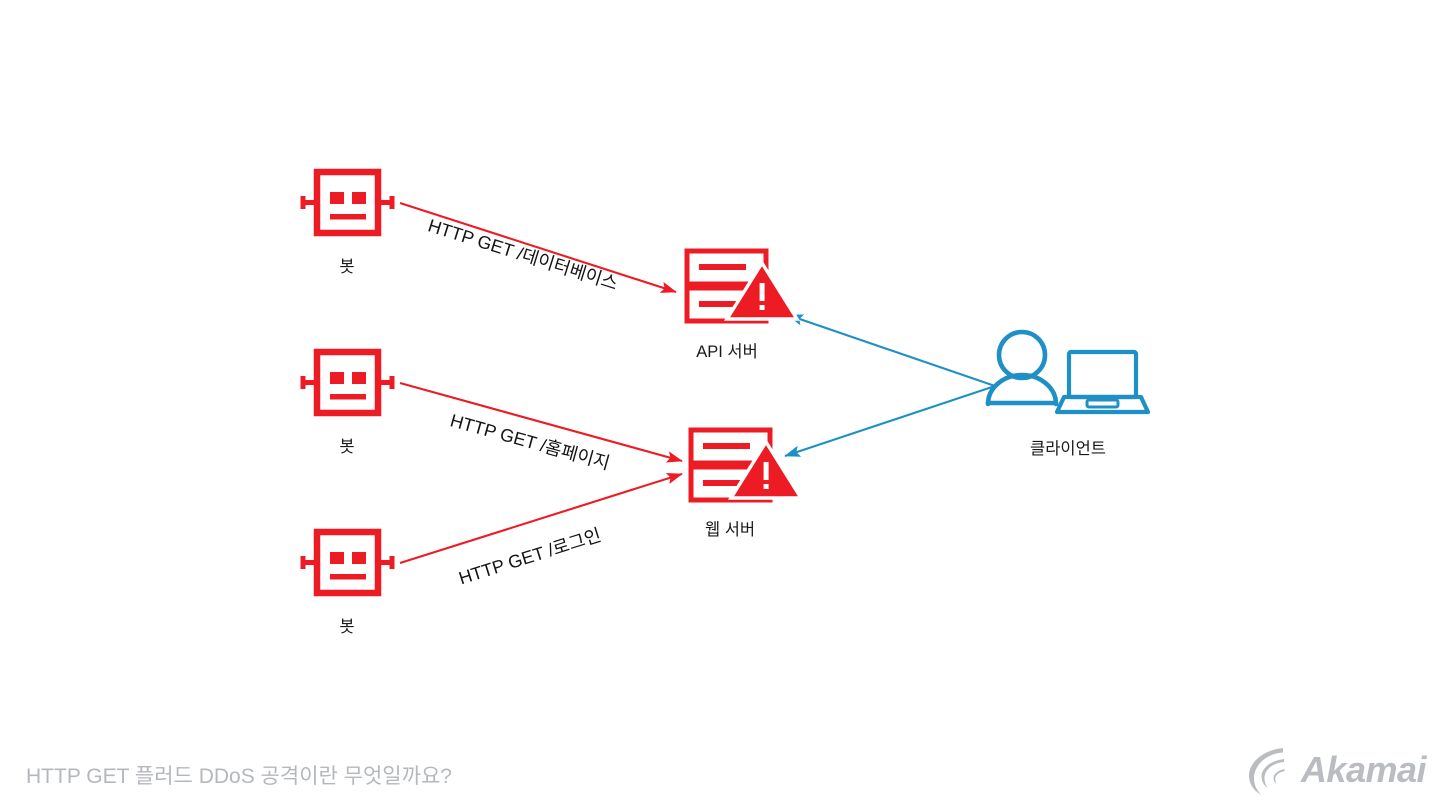  What do you see at coordinates (347, 267) in the screenshot?
I see `bot-label-1: 봇` at bounding box center [347, 267].